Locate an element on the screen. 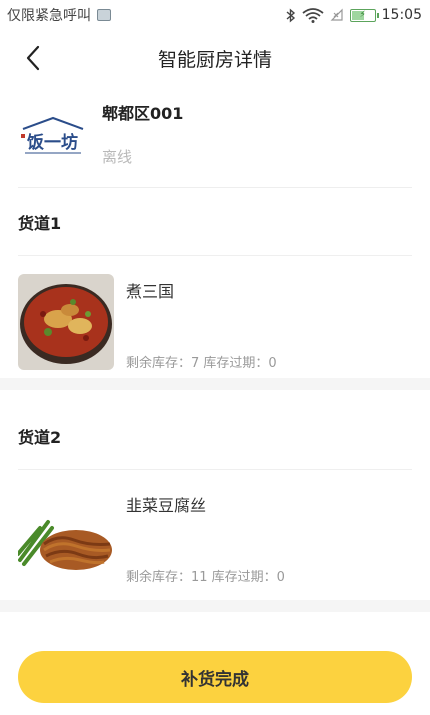 This screenshot has height=715, width=430. status-left: 仅限紧急呼叫 is located at coordinates (59, 15).